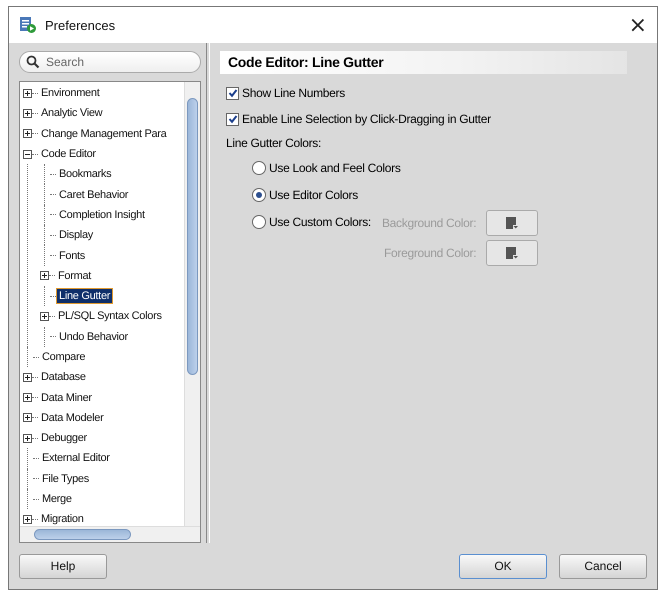 The height and width of the screenshot is (602, 667). Describe the element at coordinates (429, 223) in the screenshot. I see `color-label: Background Color:` at that location.